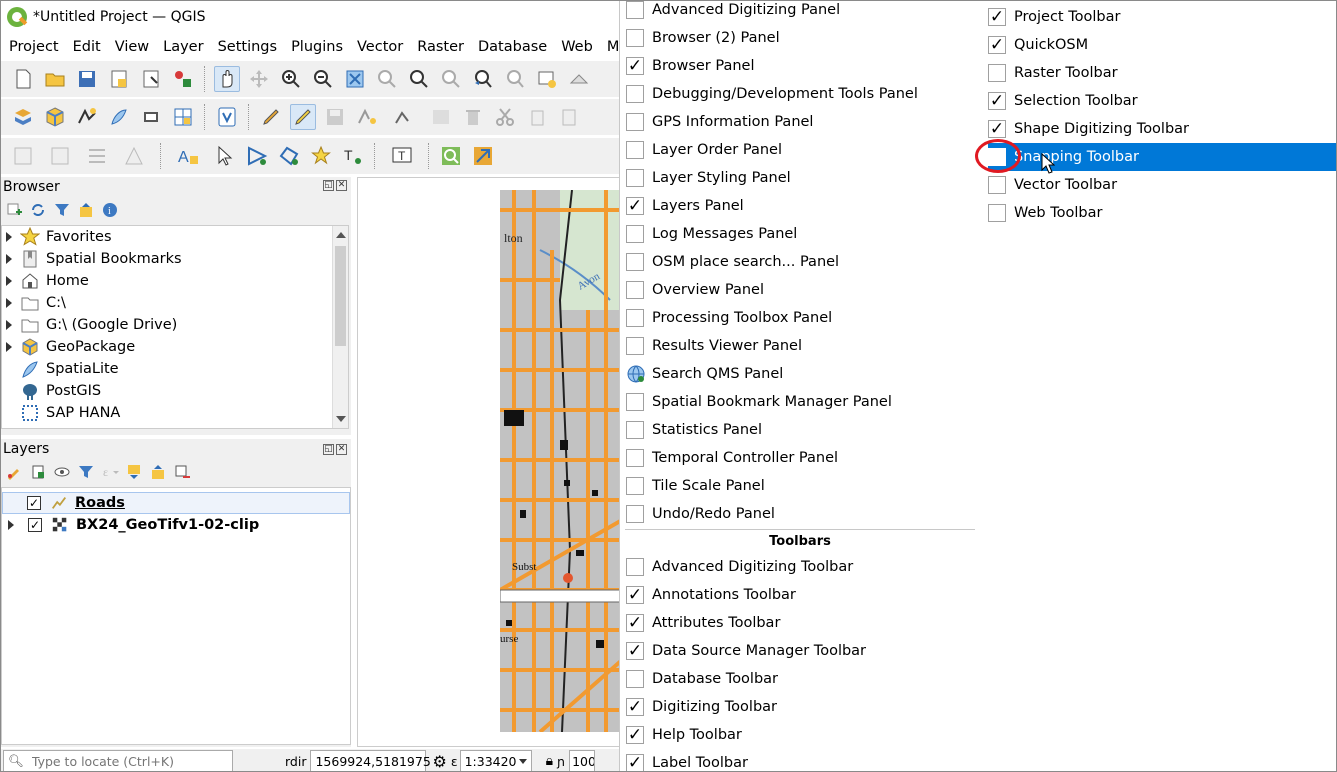 The image size is (1337, 772). I want to click on menu-project: Project, so click(33, 47).